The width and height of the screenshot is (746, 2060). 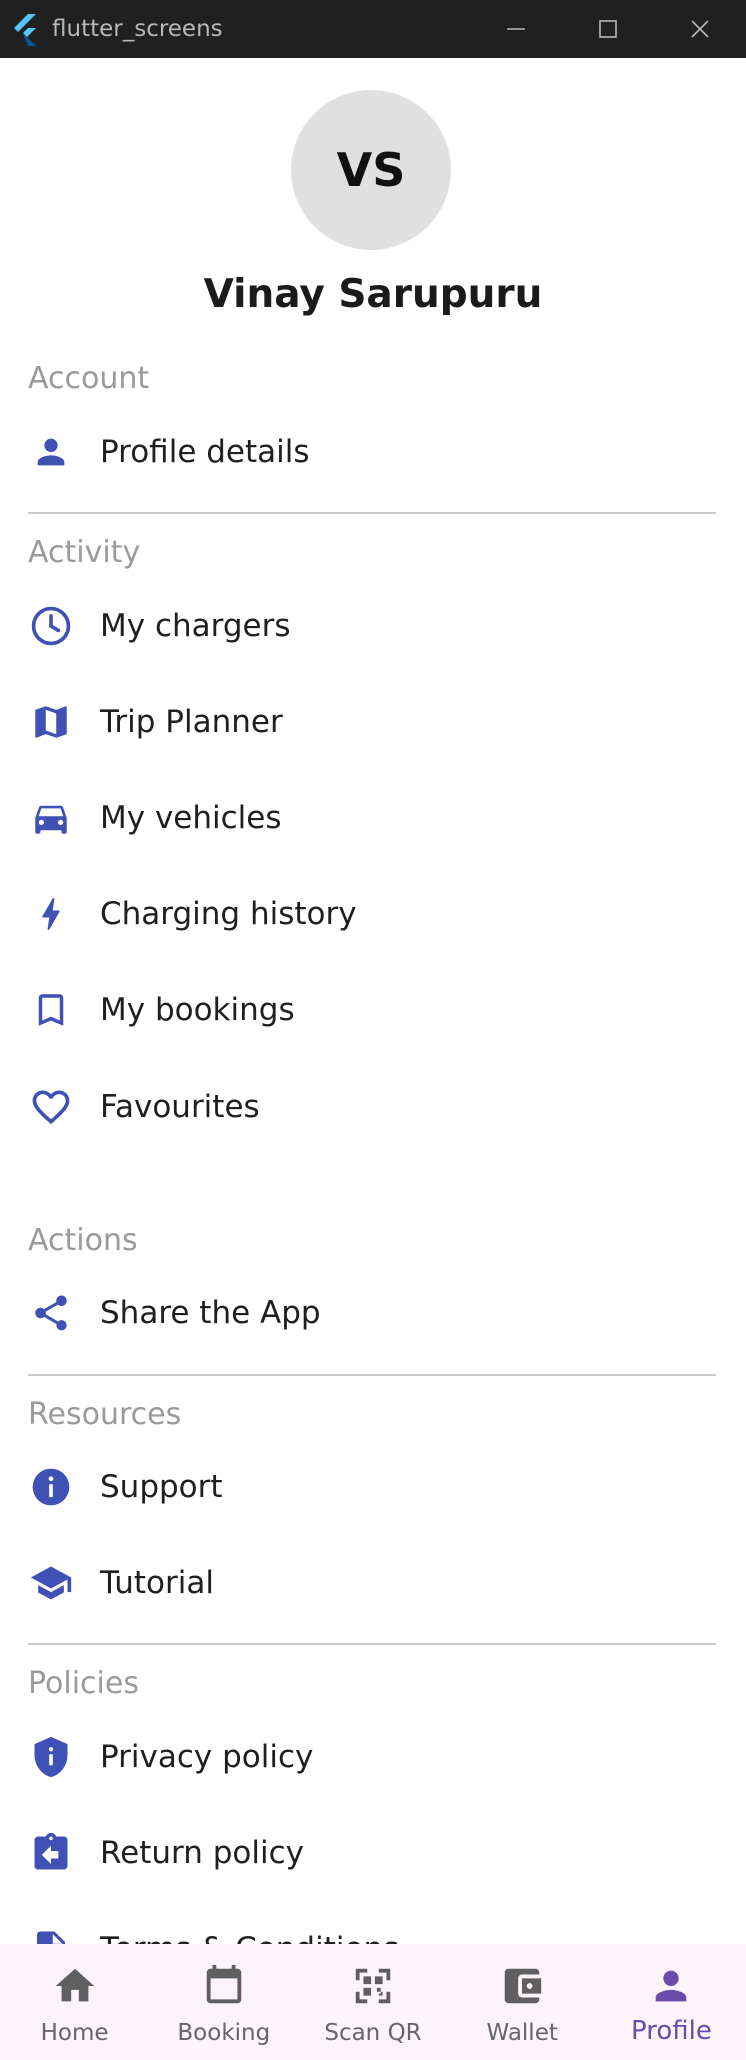 I want to click on menu-item-return-policy: Return policy, so click(x=373, y=1853).